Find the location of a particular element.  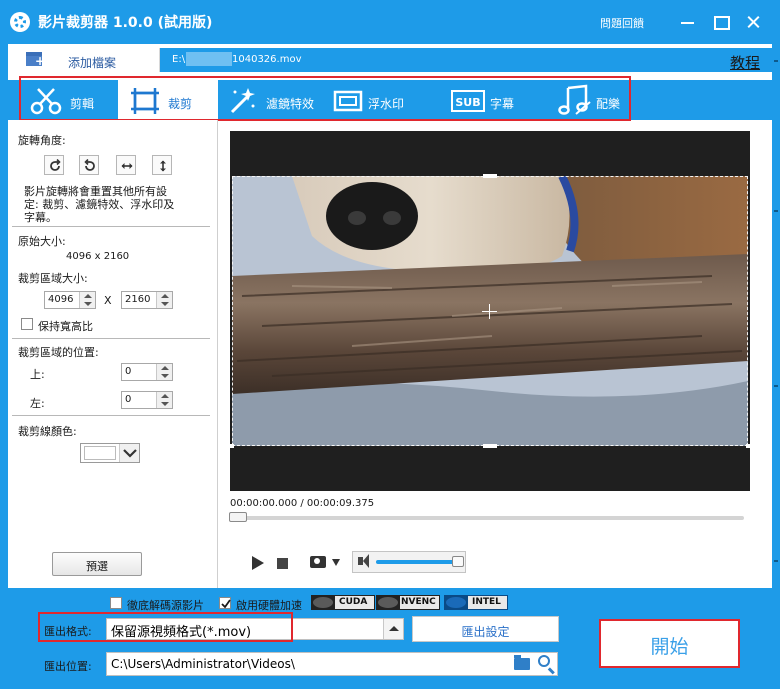

close-button is located at coordinates (754, 22).